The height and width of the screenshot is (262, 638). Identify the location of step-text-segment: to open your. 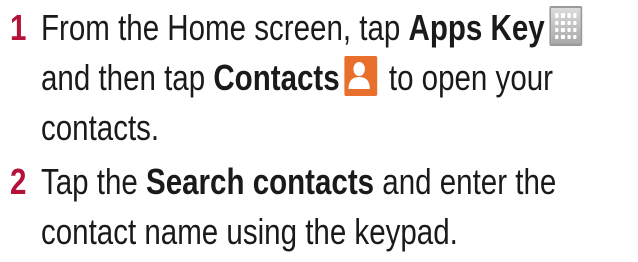
(466, 77).